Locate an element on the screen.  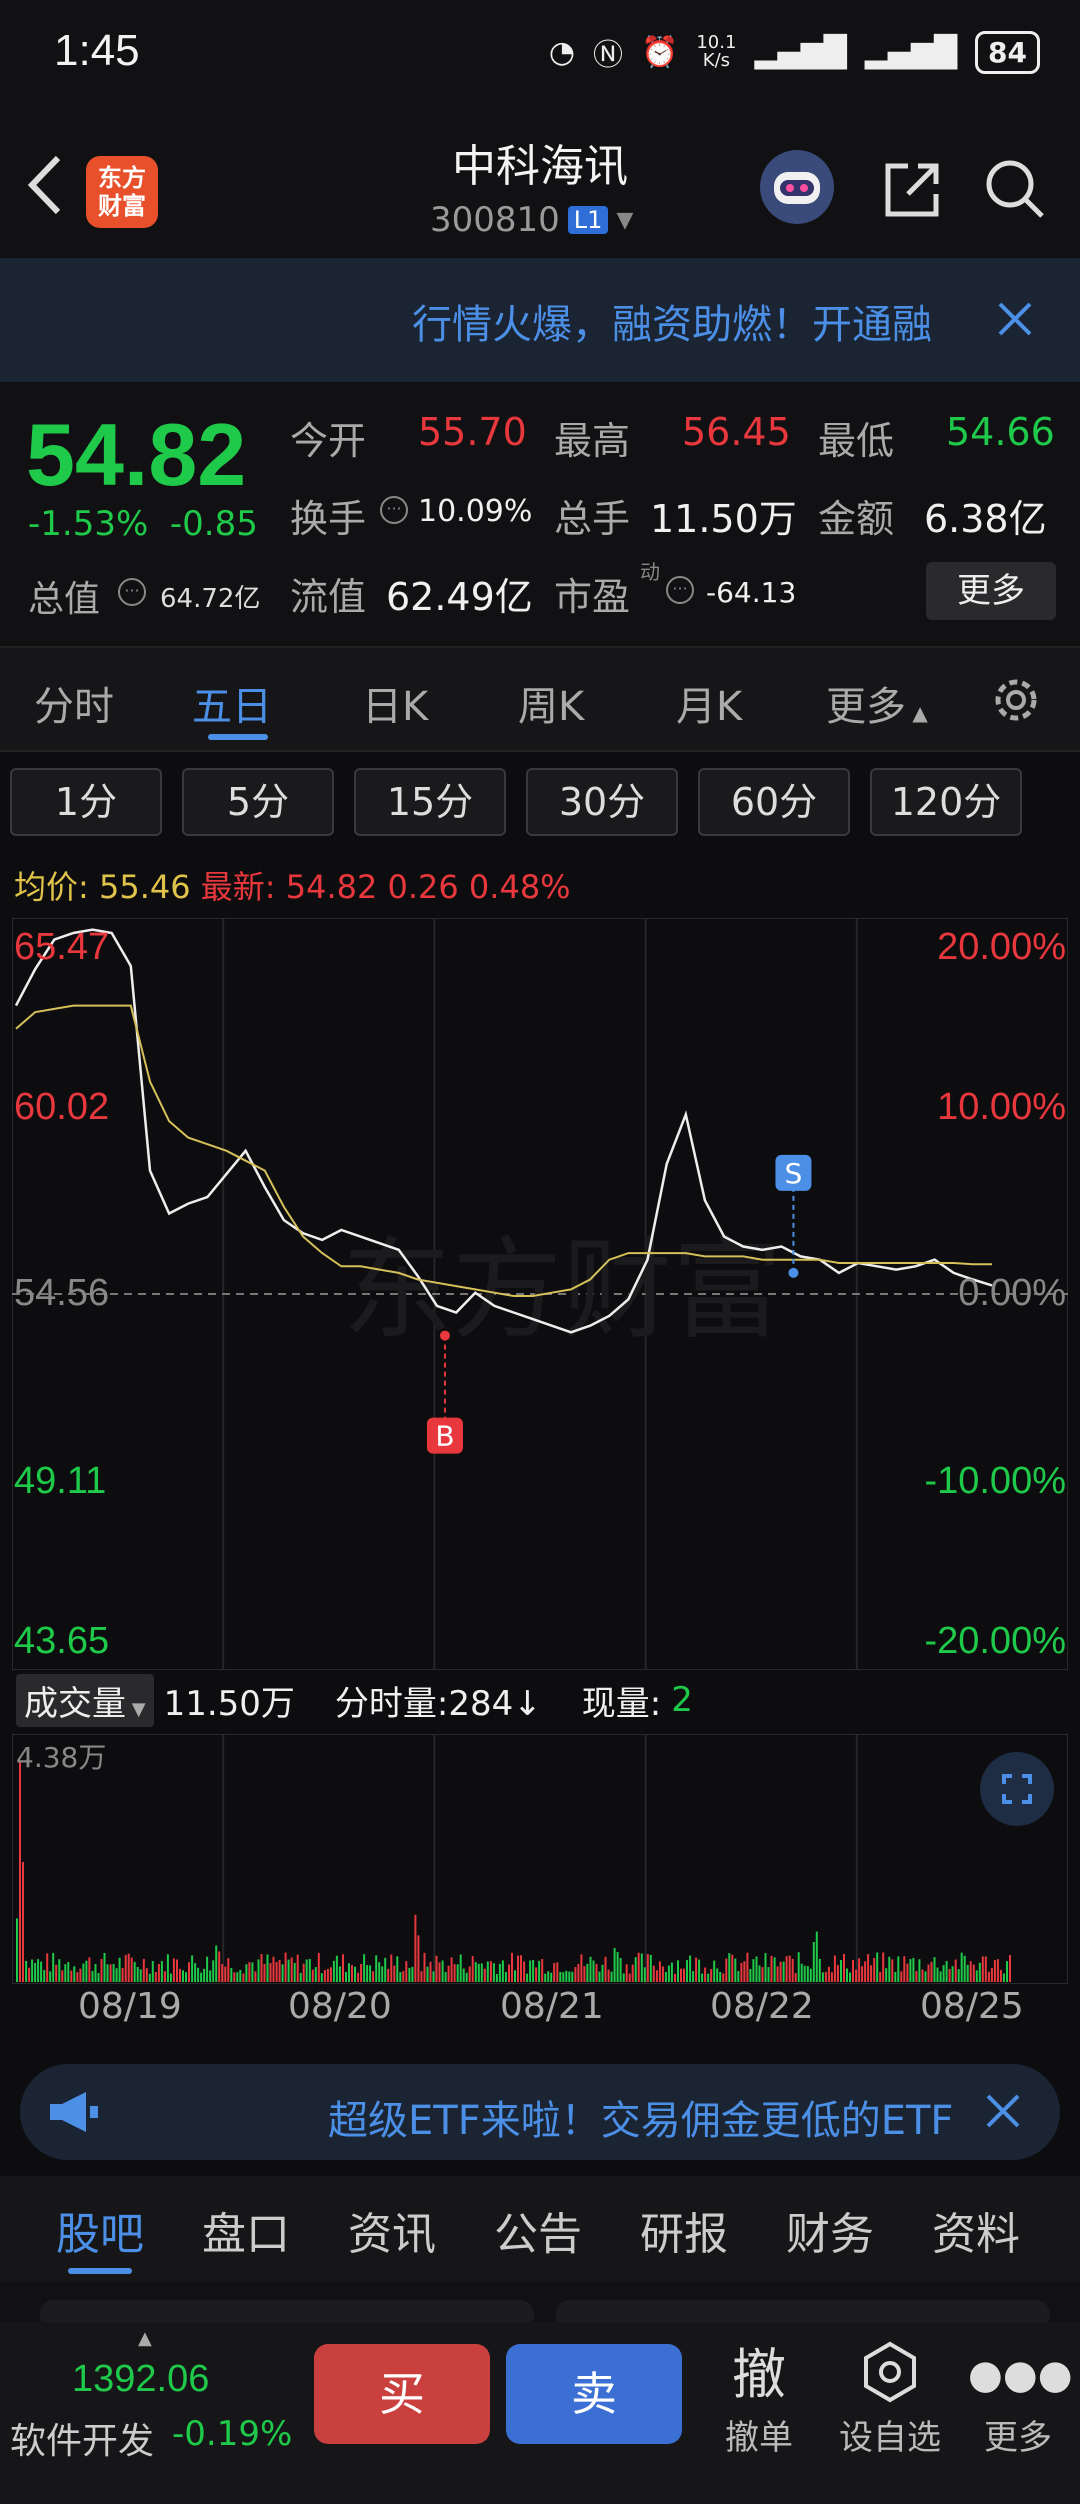
minute-button-60: 60分 is located at coordinates (774, 802).